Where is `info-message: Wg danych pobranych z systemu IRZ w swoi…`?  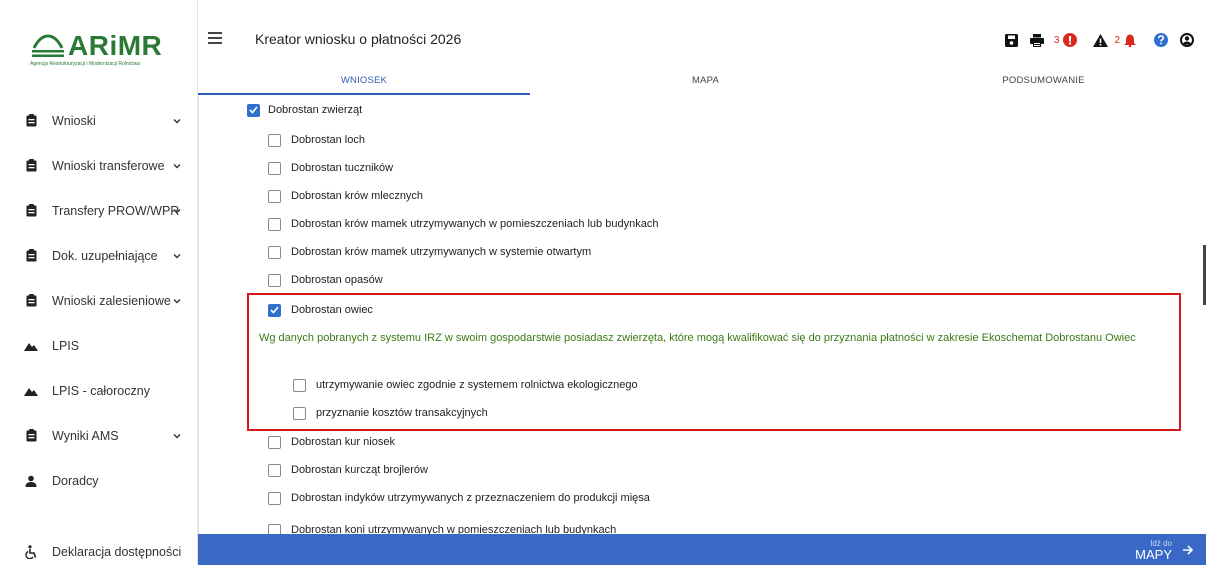 info-message: Wg danych pobranych z systemu IRZ w swoi… is located at coordinates (697, 338).